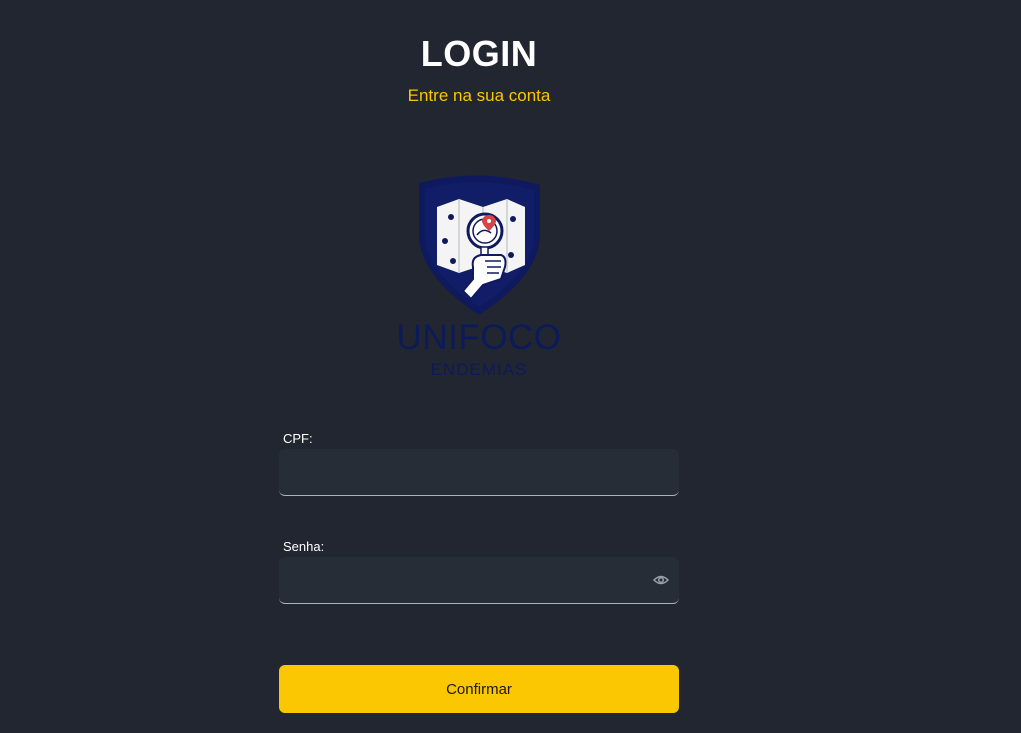 Image resolution: width=1021 pixels, height=733 pixels. What do you see at coordinates (479, 689) in the screenshot?
I see `confirm-button: Confirmar` at bounding box center [479, 689].